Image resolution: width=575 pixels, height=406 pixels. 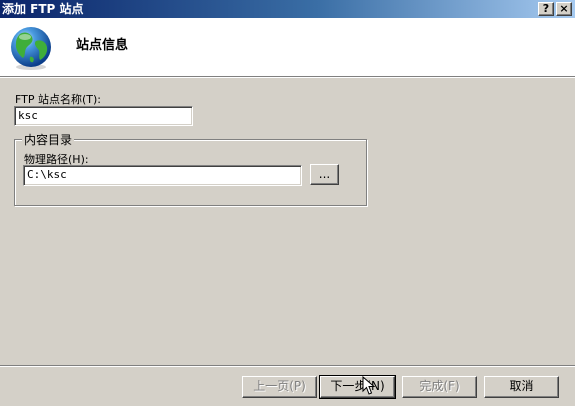 I want to click on content-directory-label: 内容目录, so click(x=48, y=139).